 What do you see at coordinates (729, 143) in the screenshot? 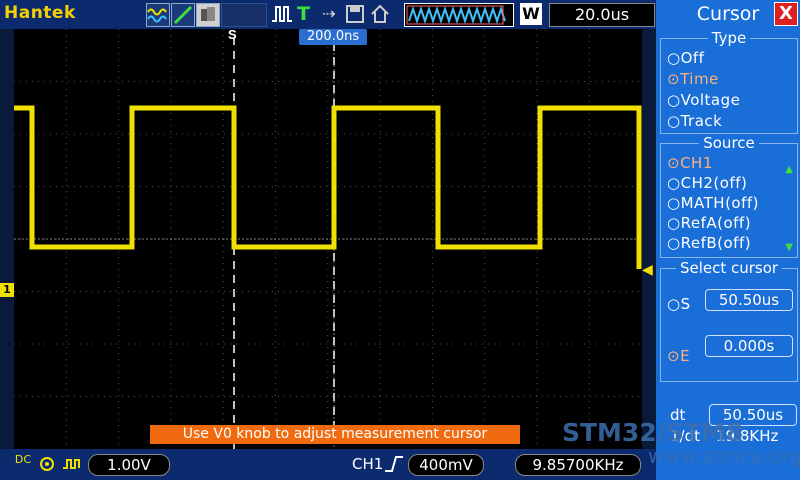
I see `source-title: Source` at bounding box center [729, 143].